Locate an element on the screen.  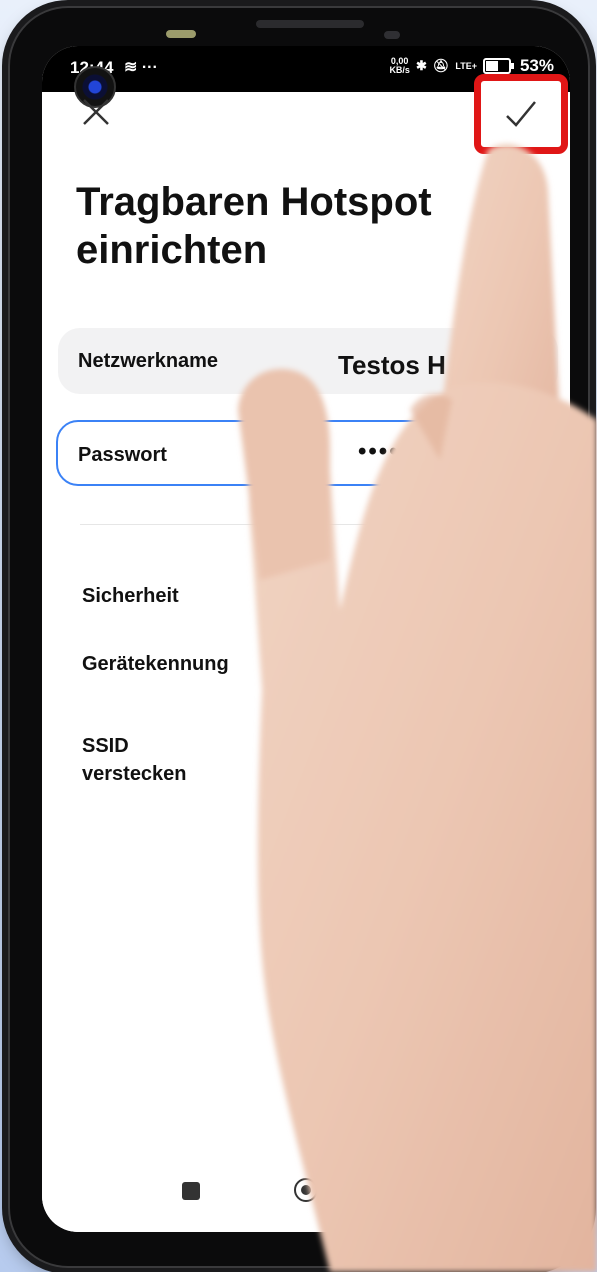
hide-ssid-label: SSID verstecken is located at coordinates (147, 760).